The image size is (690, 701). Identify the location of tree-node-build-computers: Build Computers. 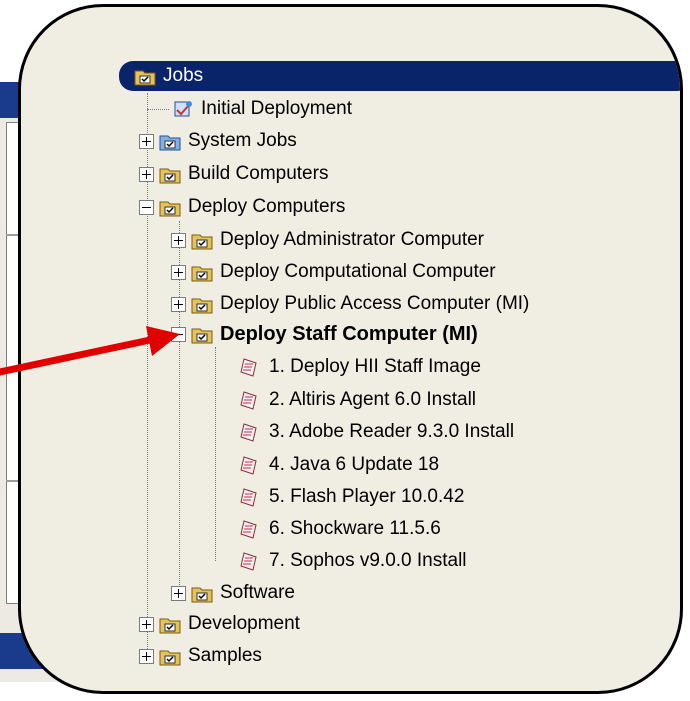
(233, 174).